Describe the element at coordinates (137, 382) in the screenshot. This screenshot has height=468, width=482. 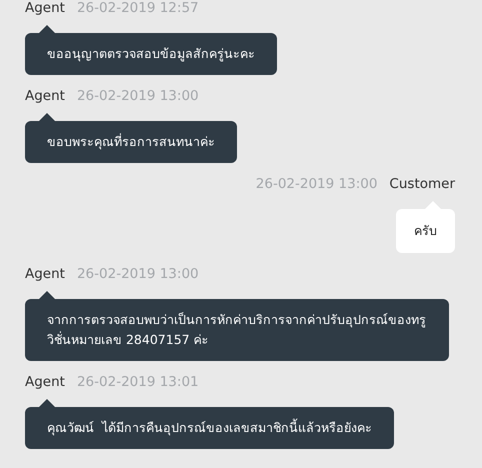
I see `message-time: 26-02-2019 13:01` at that location.